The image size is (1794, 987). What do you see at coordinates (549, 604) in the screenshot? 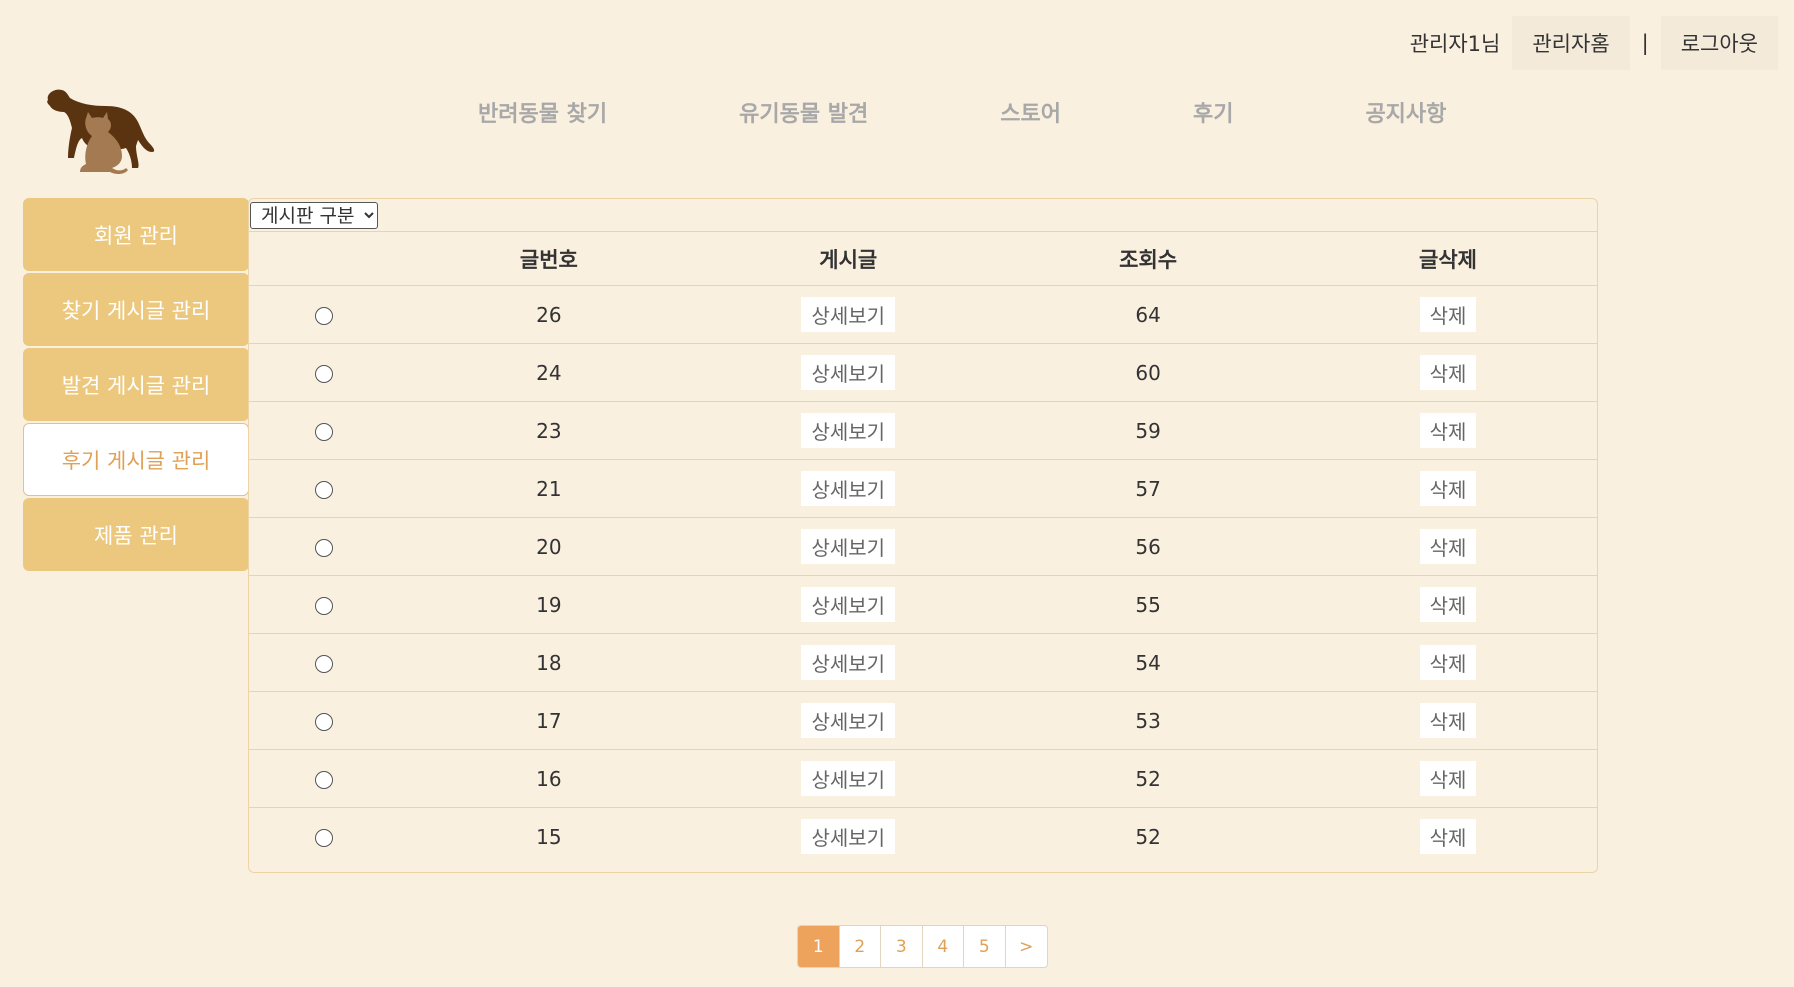
I see `post-number: 19` at bounding box center [549, 604].